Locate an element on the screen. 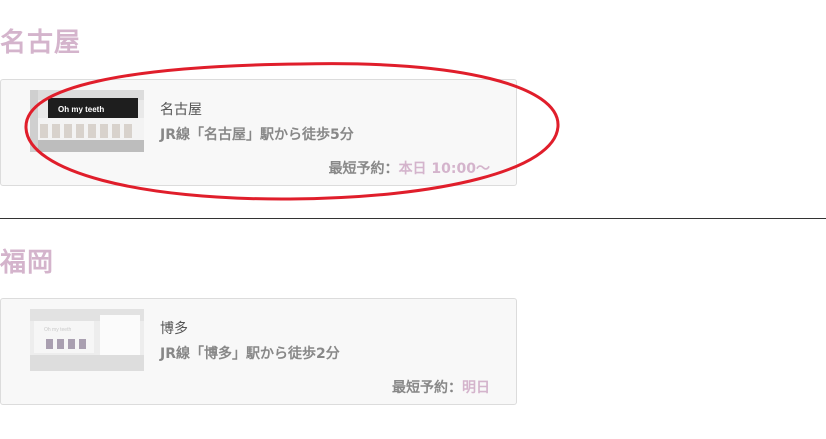 The image size is (826, 439). section-title-nagoya: 名古屋 is located at coordinates (41, 43).